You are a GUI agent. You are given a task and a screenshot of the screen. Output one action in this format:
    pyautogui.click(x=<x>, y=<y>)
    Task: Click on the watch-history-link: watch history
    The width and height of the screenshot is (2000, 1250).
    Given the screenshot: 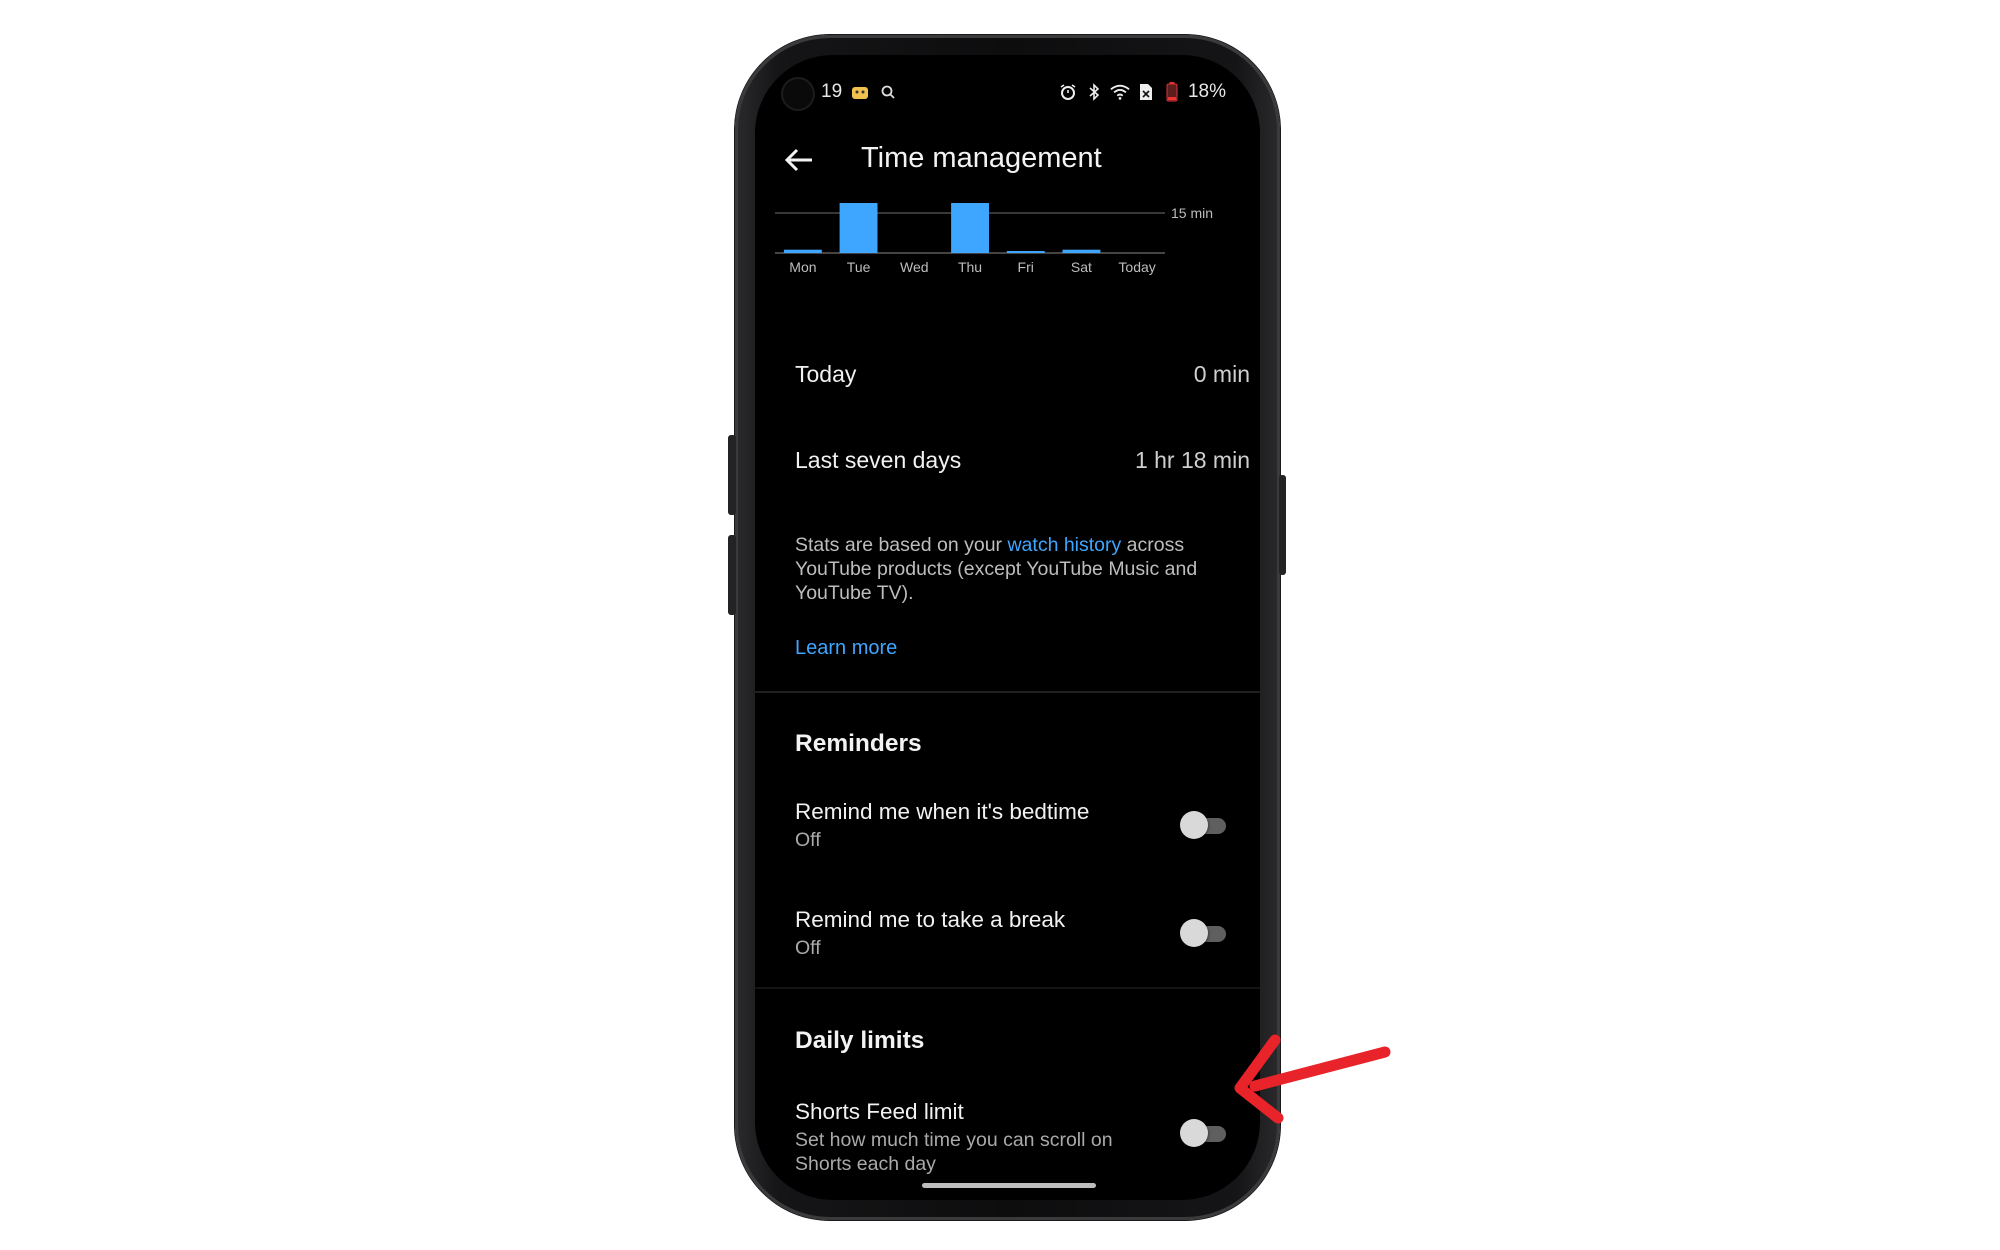 What is the action you would take?
    pyautogui.click(x=1064, y=545)
    